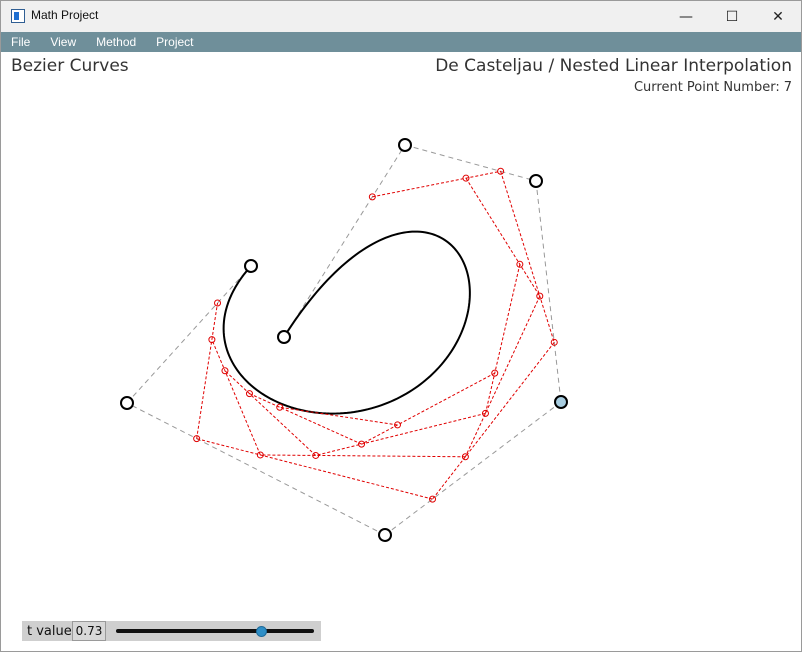 This screenshot has height=652, width=802. I want to click on point-count-value: 7, so click(787, 87).